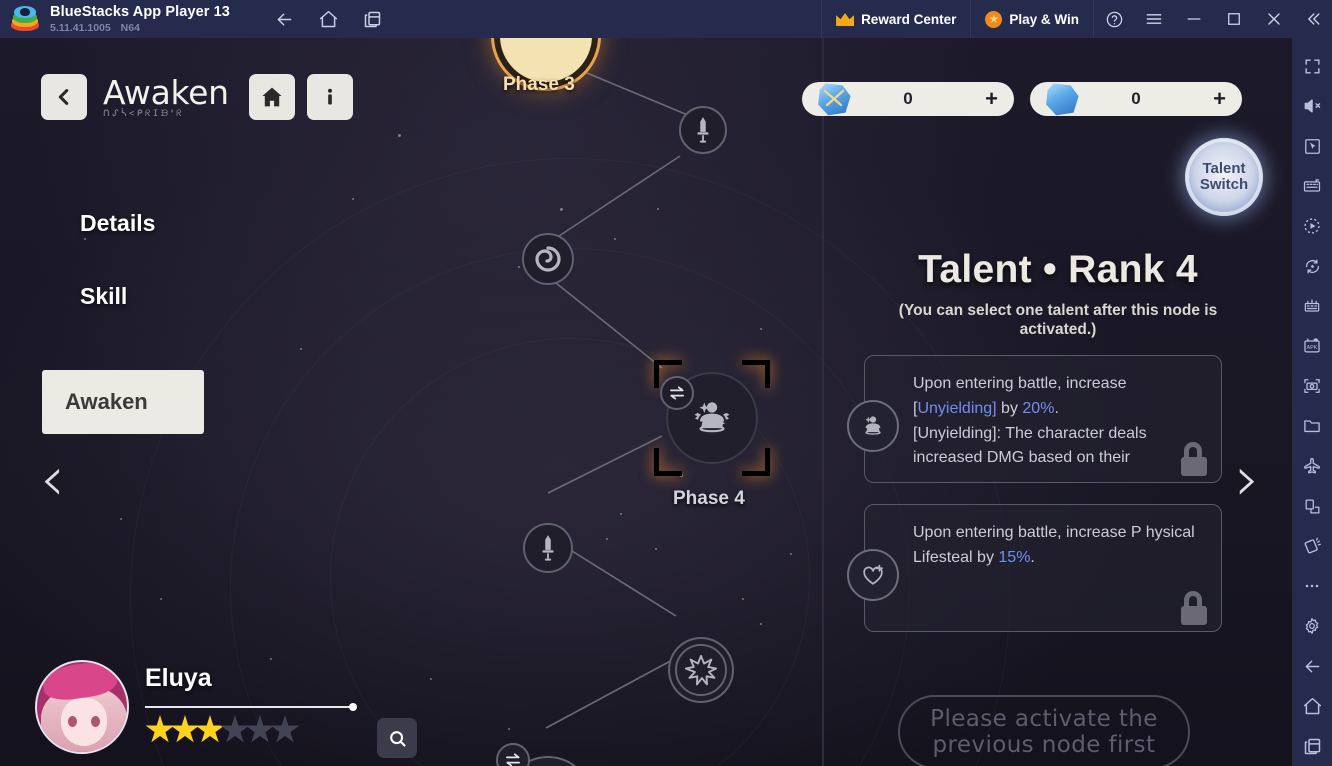 The image size is (1332, 766). I want to click on blue-crystal-icon, so click(1062, 98).